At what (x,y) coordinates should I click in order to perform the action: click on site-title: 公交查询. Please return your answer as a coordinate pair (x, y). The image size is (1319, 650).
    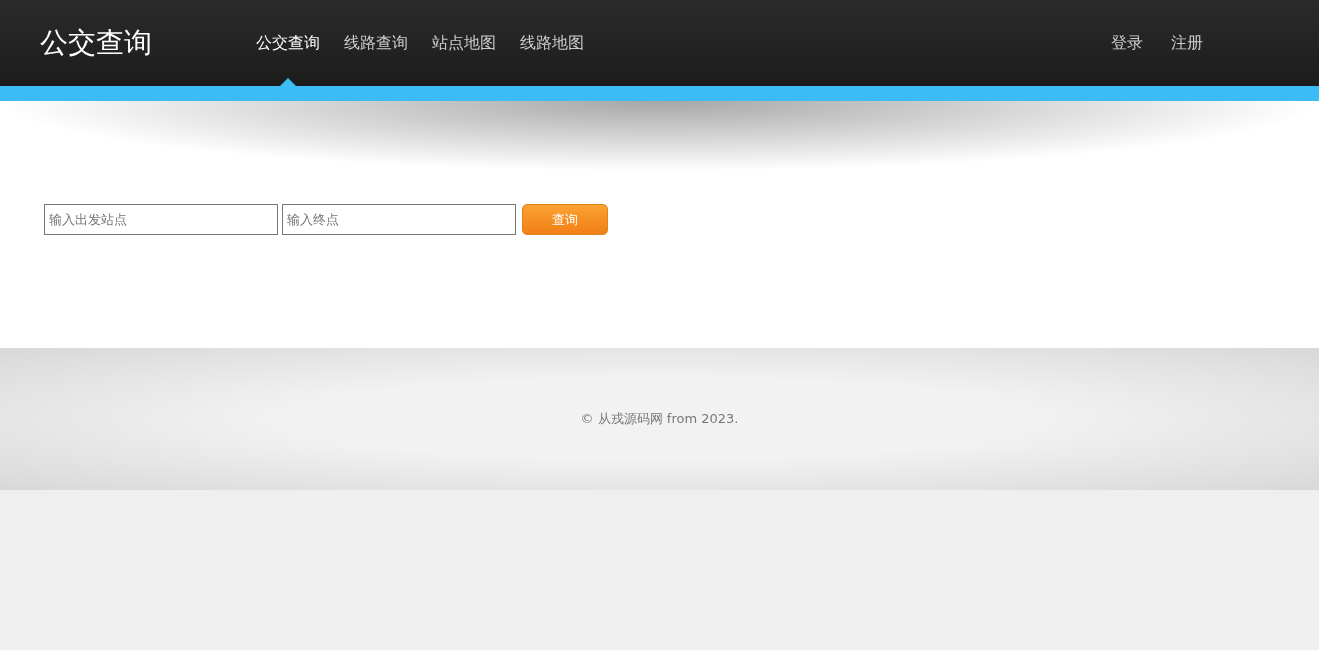
    Looking at the image, I should click on (96, 43).